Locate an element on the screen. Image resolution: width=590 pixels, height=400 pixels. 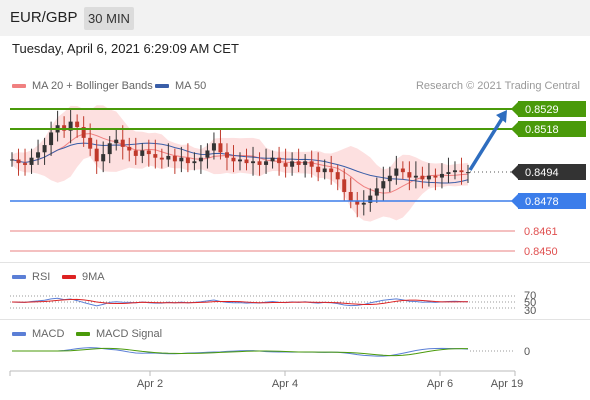
level-label-0.8450: 0.8450 is located at coordinates (541, 252).